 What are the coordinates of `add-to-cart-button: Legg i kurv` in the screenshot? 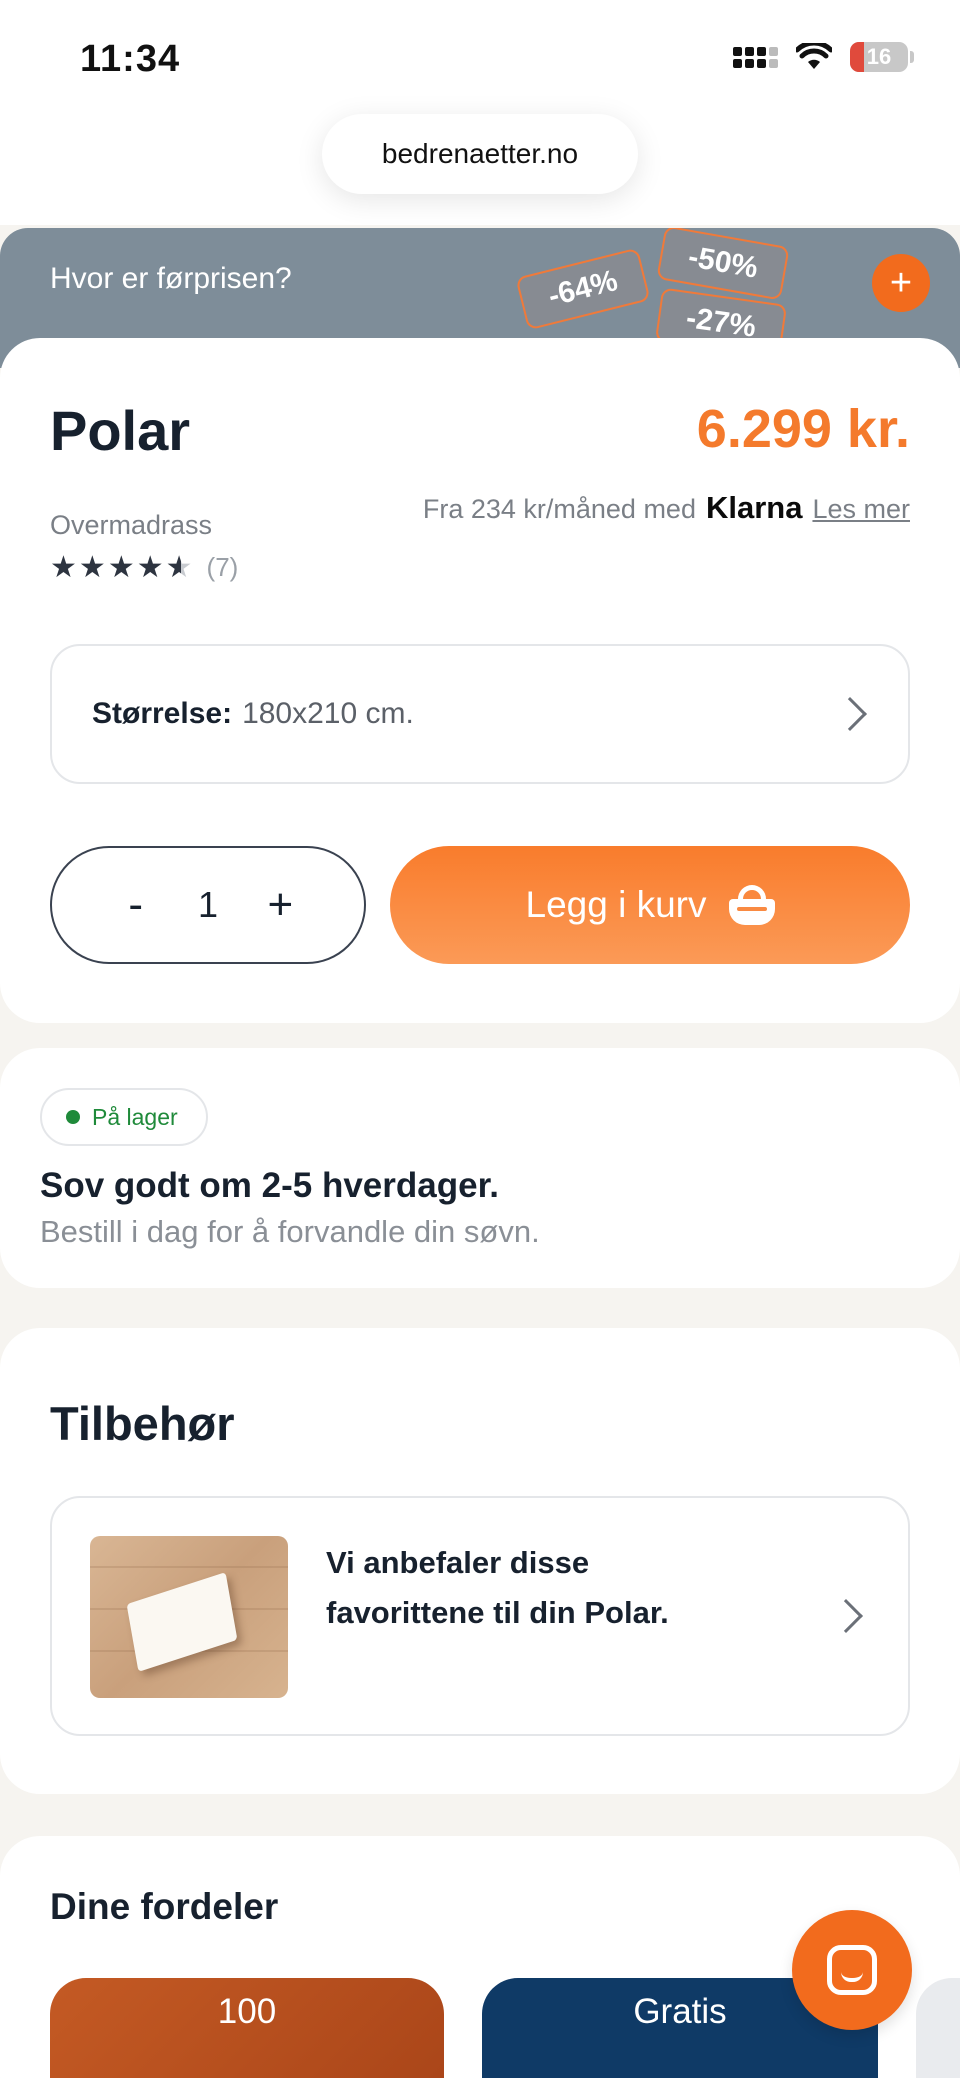 It's located at (650, 905).